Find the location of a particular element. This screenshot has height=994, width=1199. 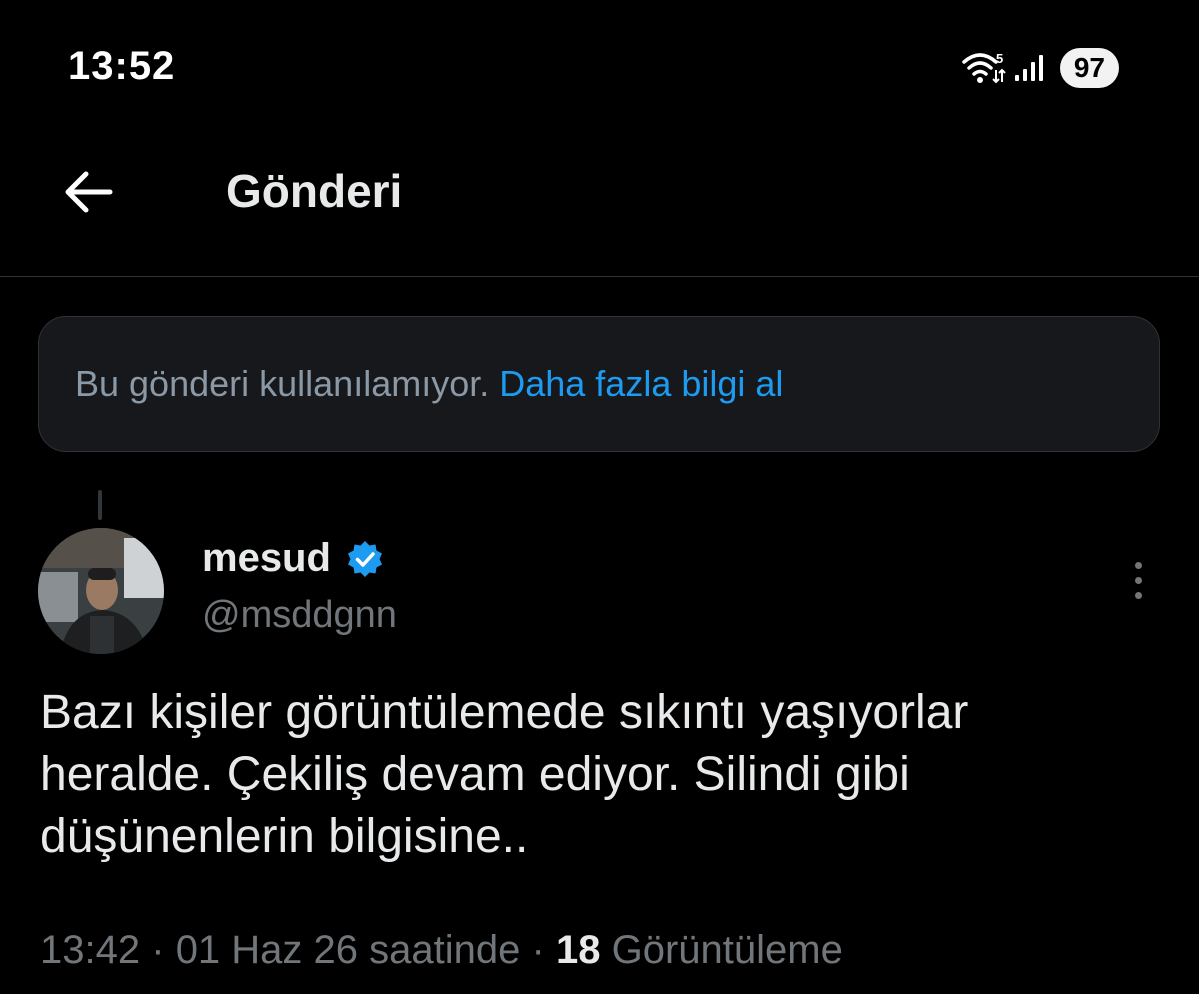

wifi-icon: 5 is located at coordinates (984, 67).